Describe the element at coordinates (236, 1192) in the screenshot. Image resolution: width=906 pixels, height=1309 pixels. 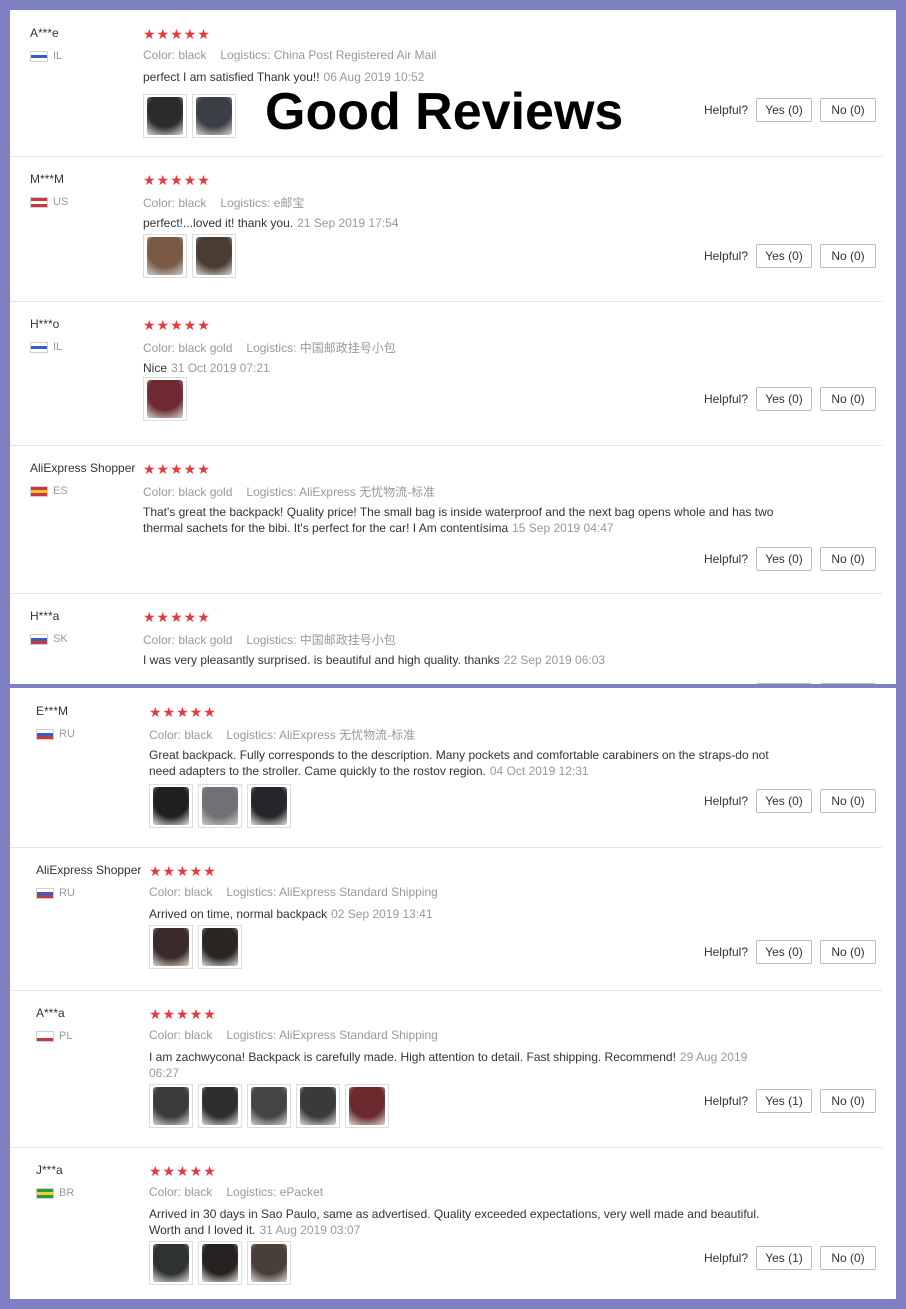
I see `order-info: Color: black Logistics: ePacket` at that location.